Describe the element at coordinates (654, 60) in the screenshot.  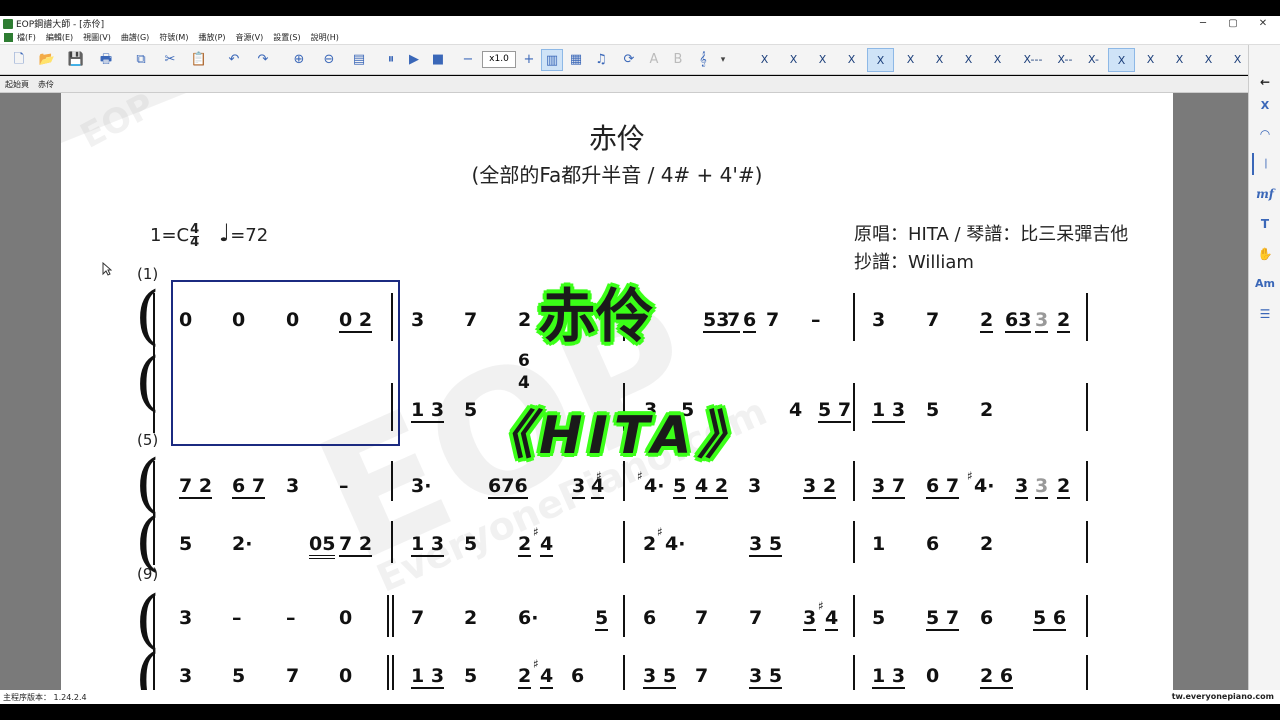
I see `font-a-icon: A` at that location.